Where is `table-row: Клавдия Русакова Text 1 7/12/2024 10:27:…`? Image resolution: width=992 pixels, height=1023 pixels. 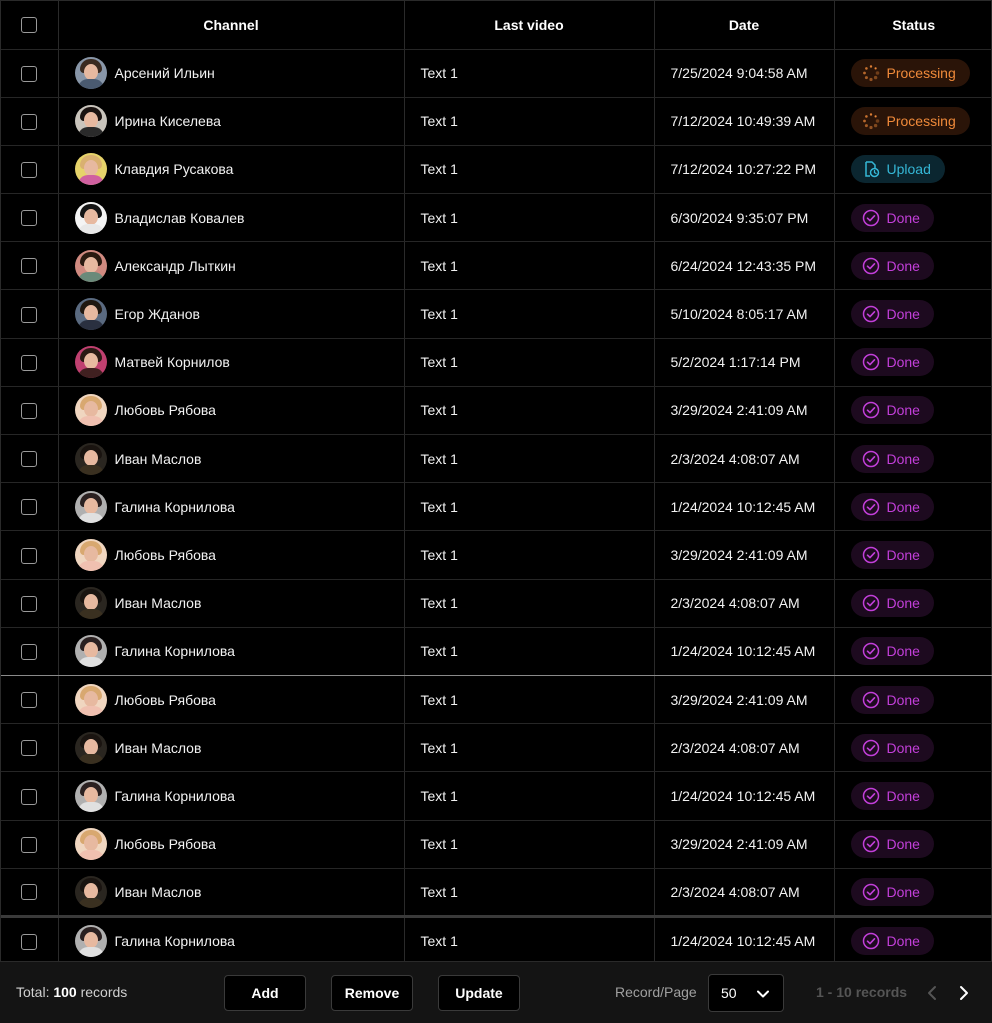 table-row: Клавдия Русакова Text 1 7/12/2024 10:27:… is located at coordinates (496, 170).